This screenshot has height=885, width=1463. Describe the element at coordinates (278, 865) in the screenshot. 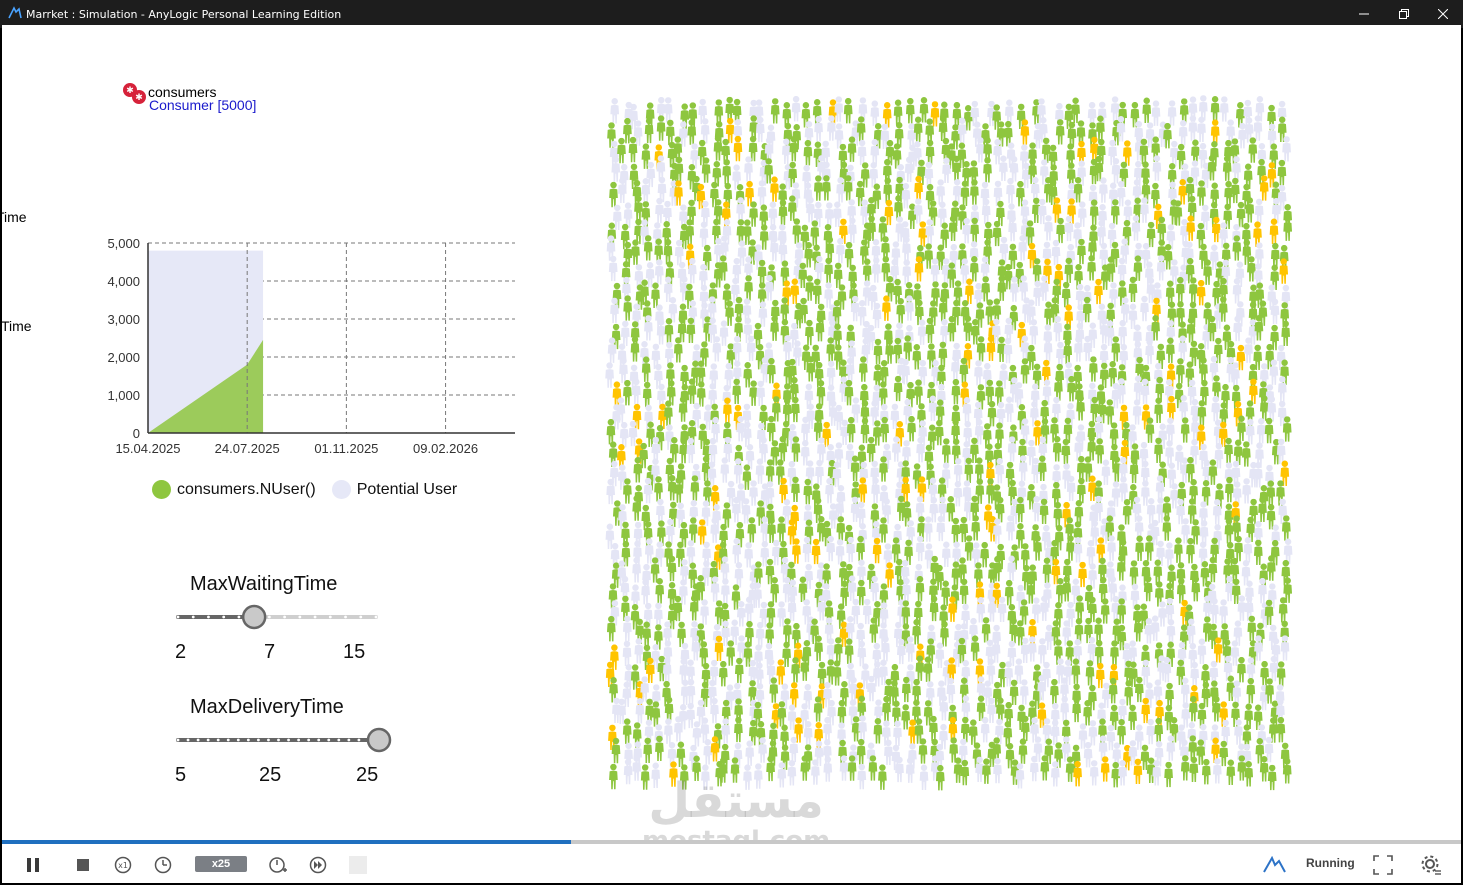

I see `speed-up-button` at that location.